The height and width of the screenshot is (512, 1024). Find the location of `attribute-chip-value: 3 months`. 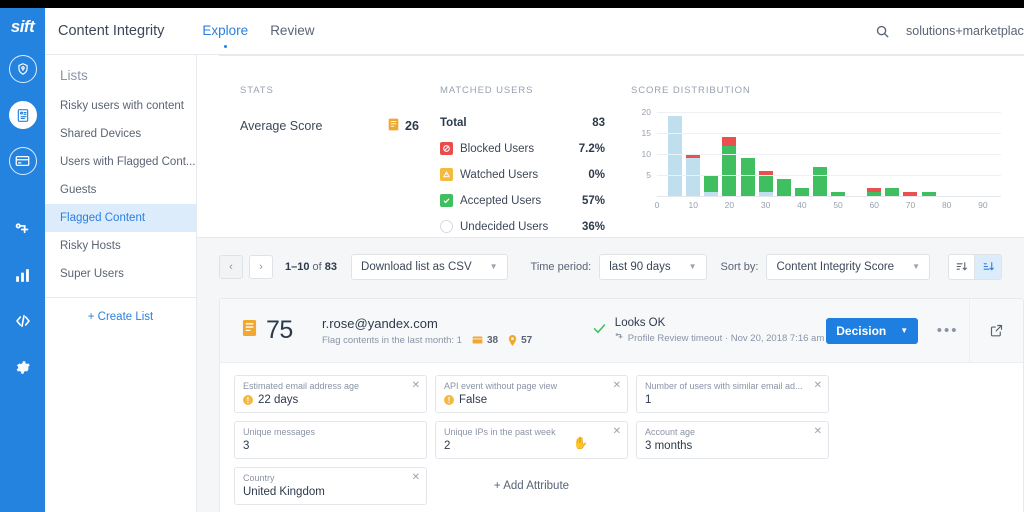

attribute-chip-value: 3 months is located at coordinates (669, 446).